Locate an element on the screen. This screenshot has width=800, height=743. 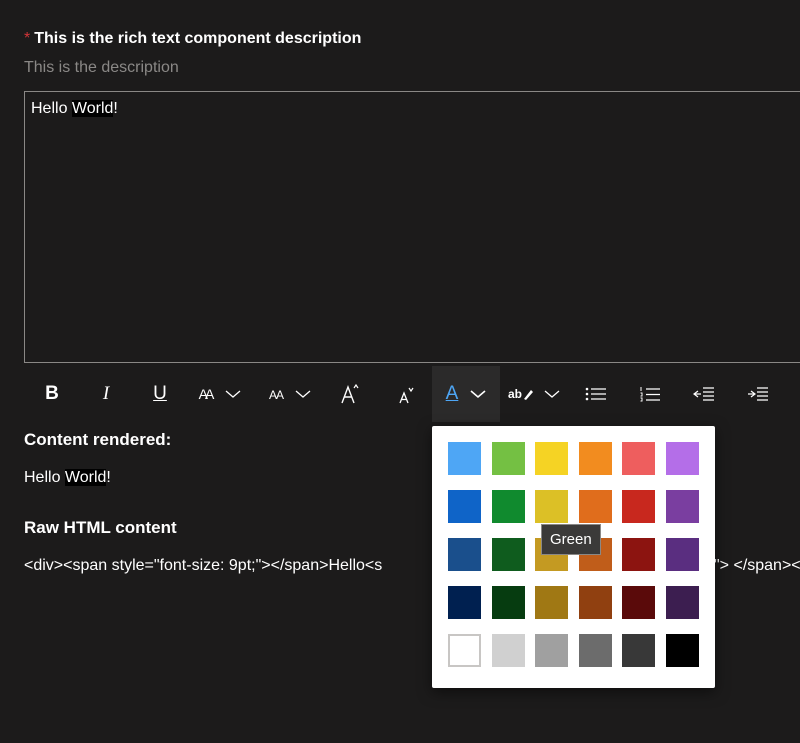
editor-text-end: ! is located at coordinates (115, 108).